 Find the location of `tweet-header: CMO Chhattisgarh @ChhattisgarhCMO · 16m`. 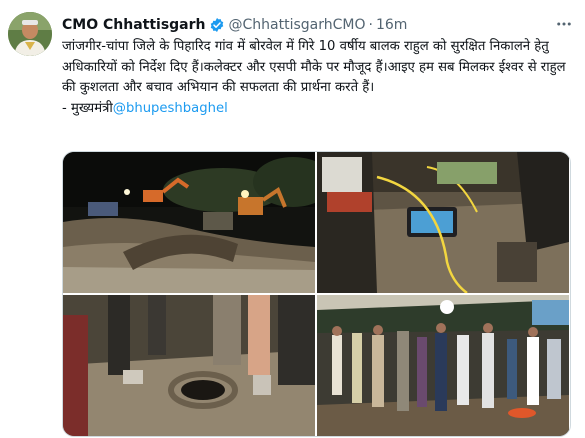

tweet-header: CMO Chhattisgarh @ChhattisgarhCMO · 16m is located at coordinates (316, 25).